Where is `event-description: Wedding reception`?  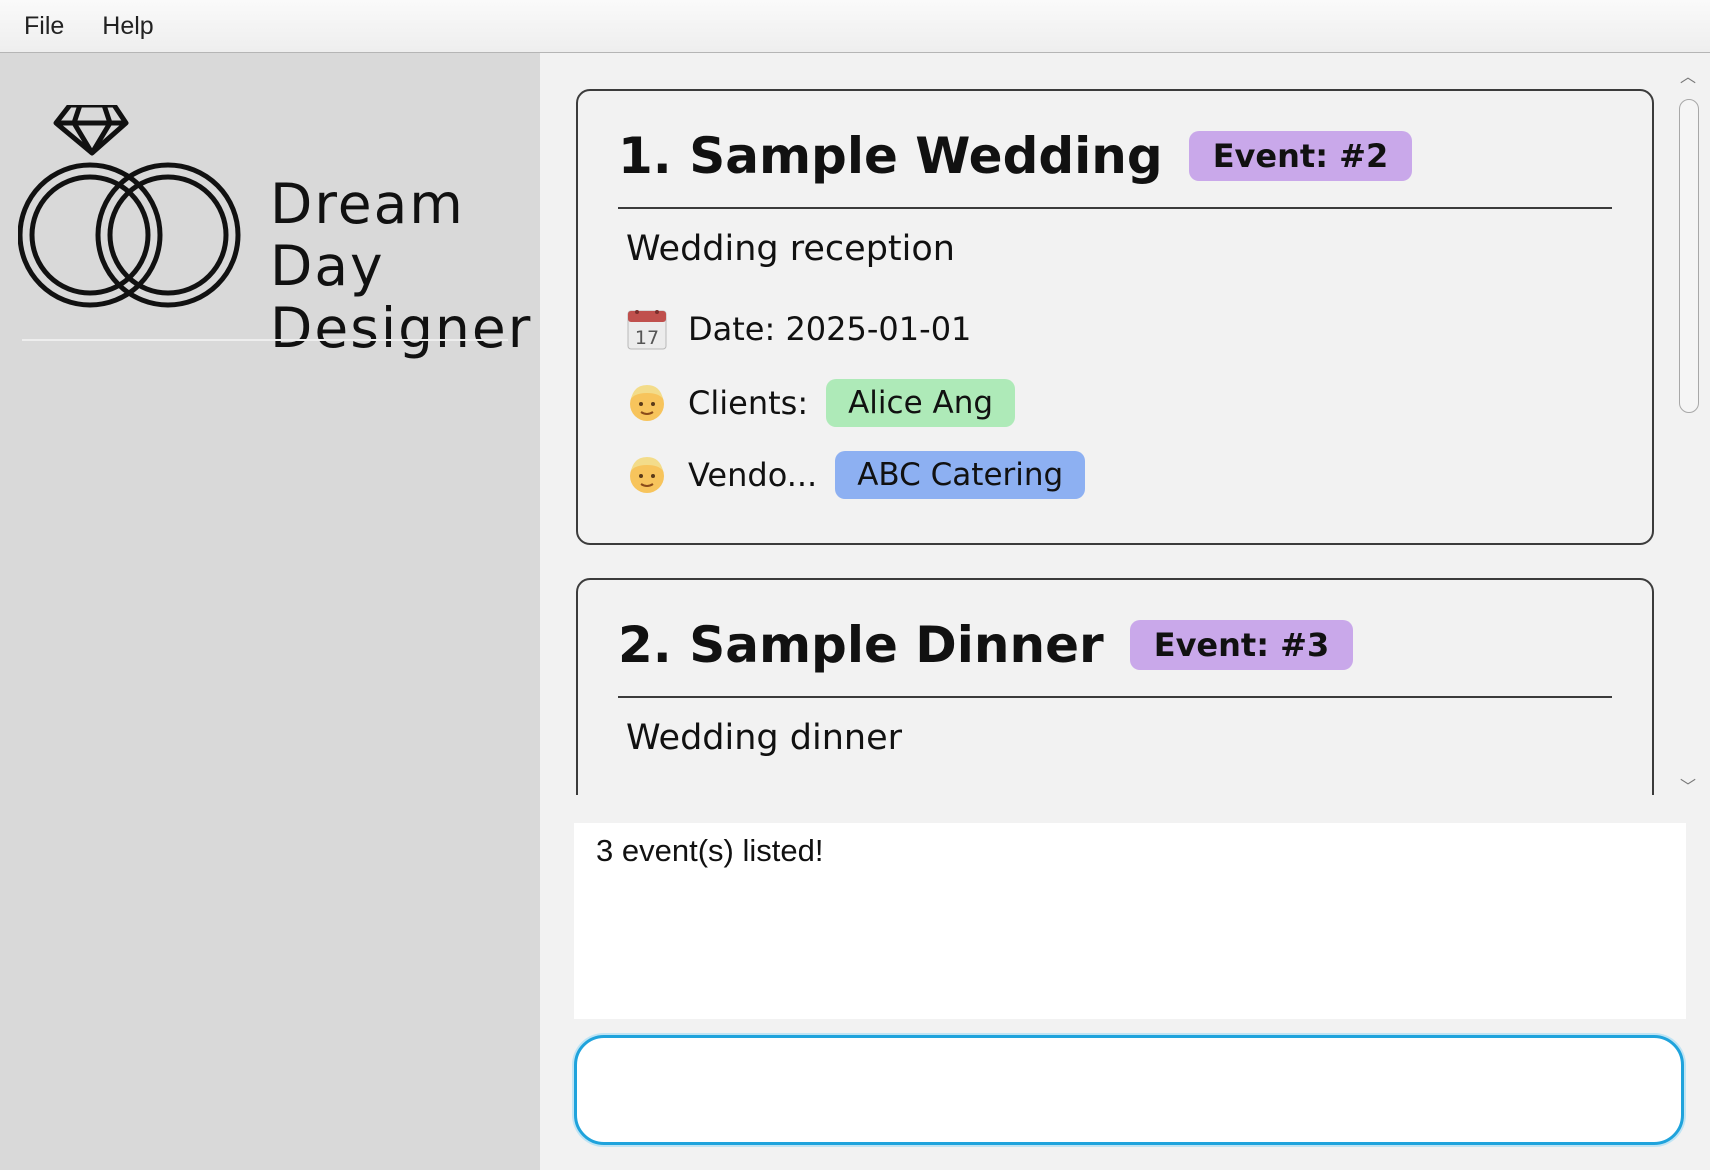
event-description: Wedding reception is located at coordinates (790, 249).